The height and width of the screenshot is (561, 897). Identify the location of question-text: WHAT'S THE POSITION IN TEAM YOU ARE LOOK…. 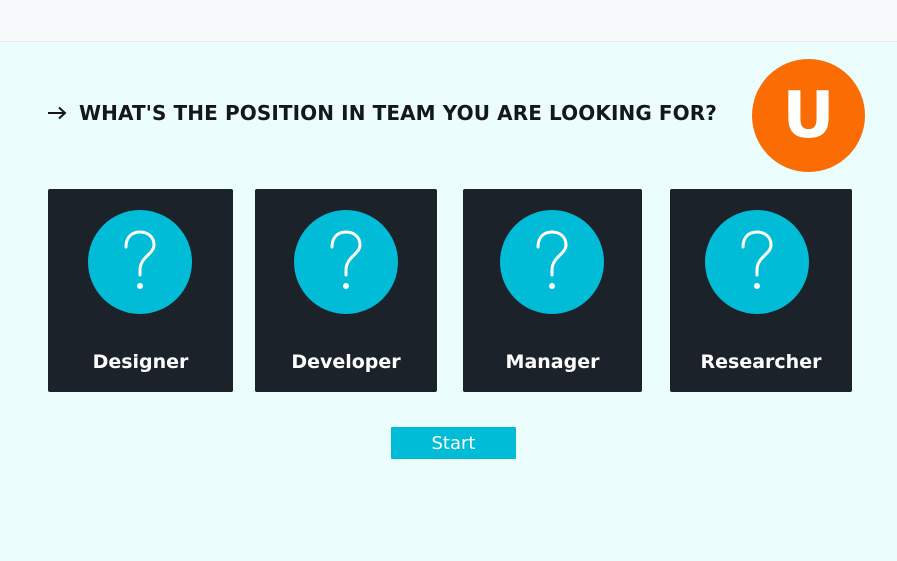
(398, 113).